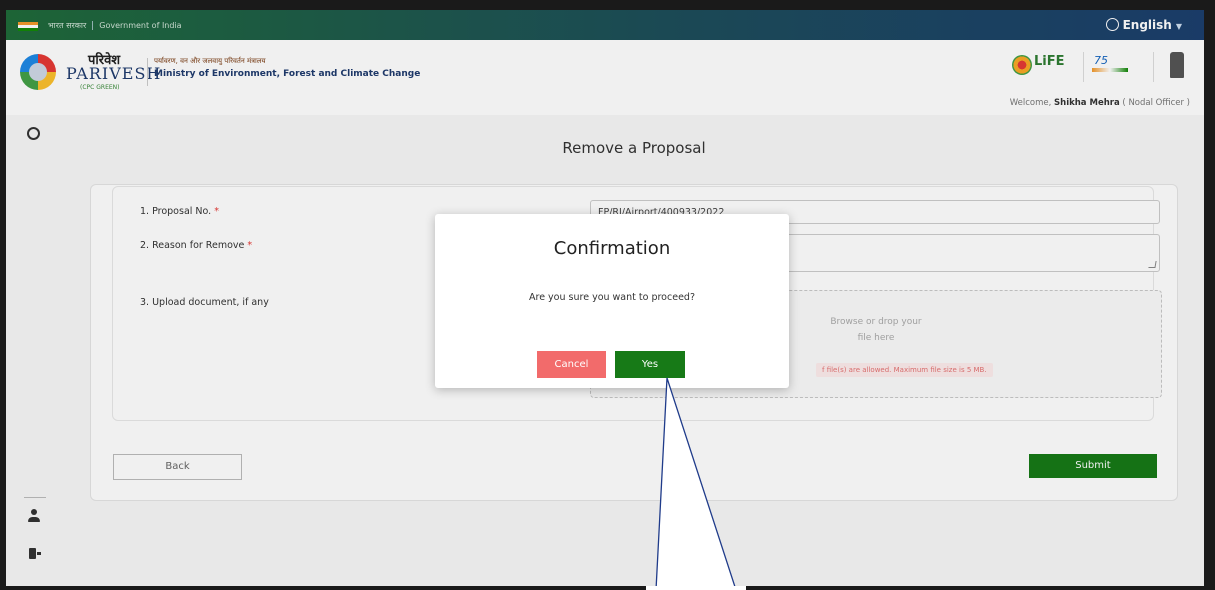  Describe the element at coordinates (650, 364) in the screenshot. I see `yes-button: Yes` at that location.